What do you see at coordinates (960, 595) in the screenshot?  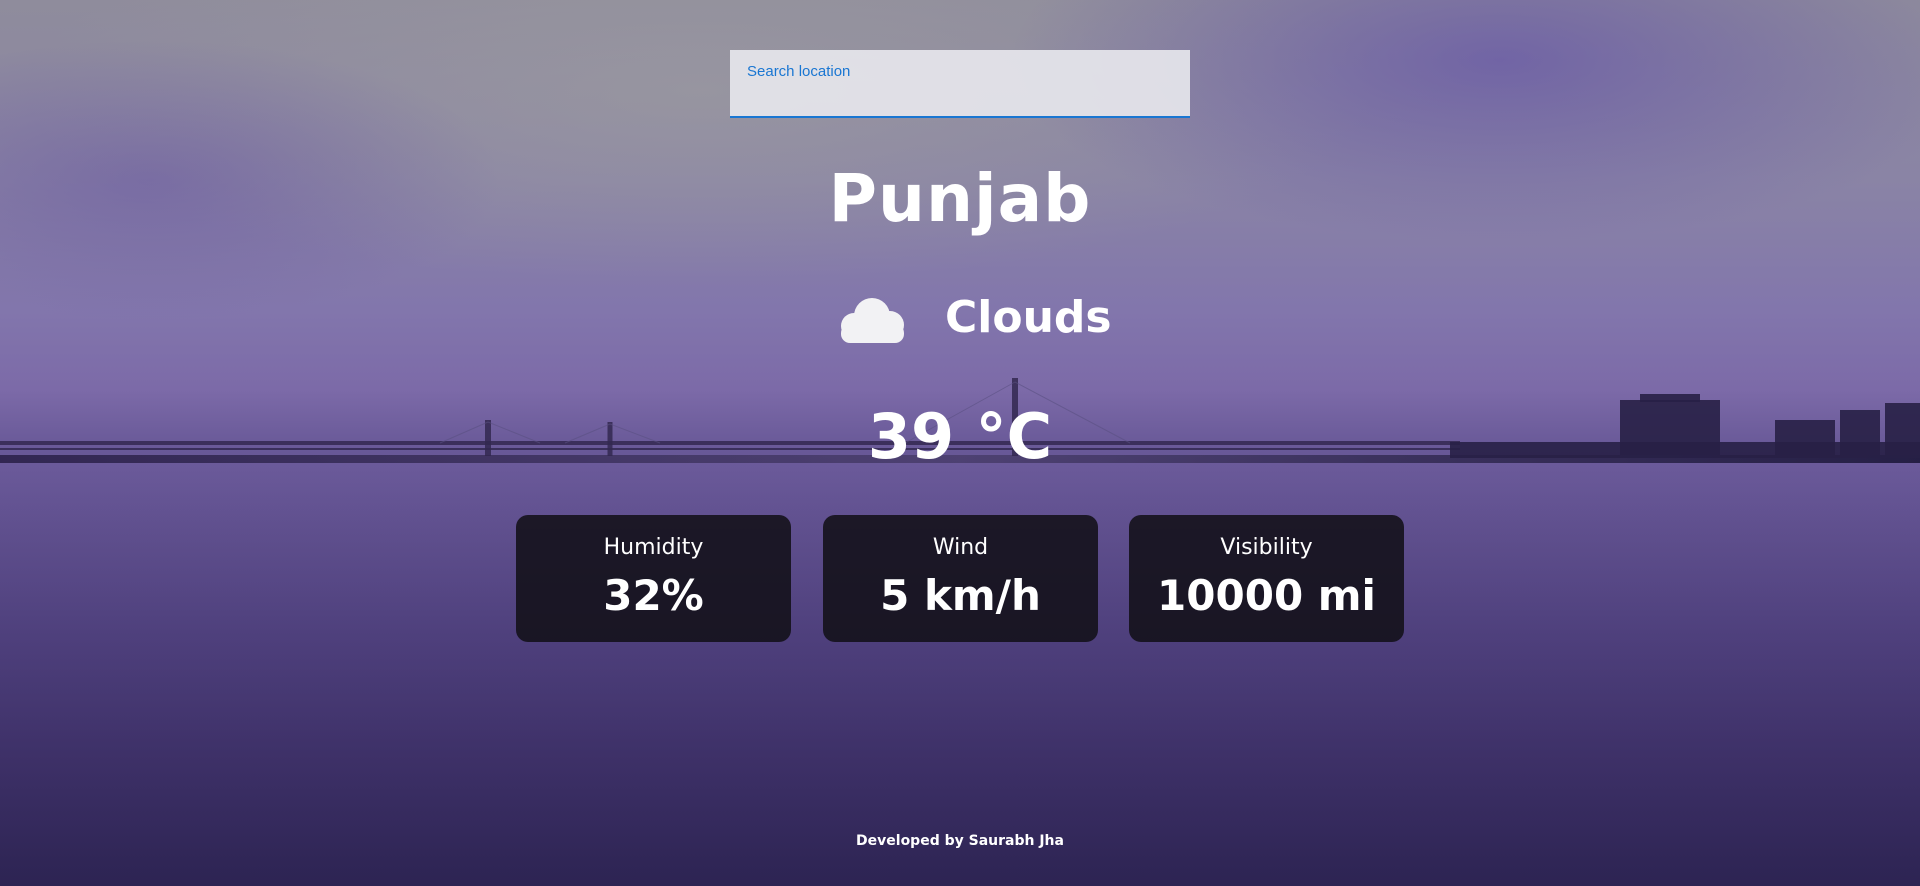 I see `wind-value: 5 km/h` at bounding box center [960, 595].